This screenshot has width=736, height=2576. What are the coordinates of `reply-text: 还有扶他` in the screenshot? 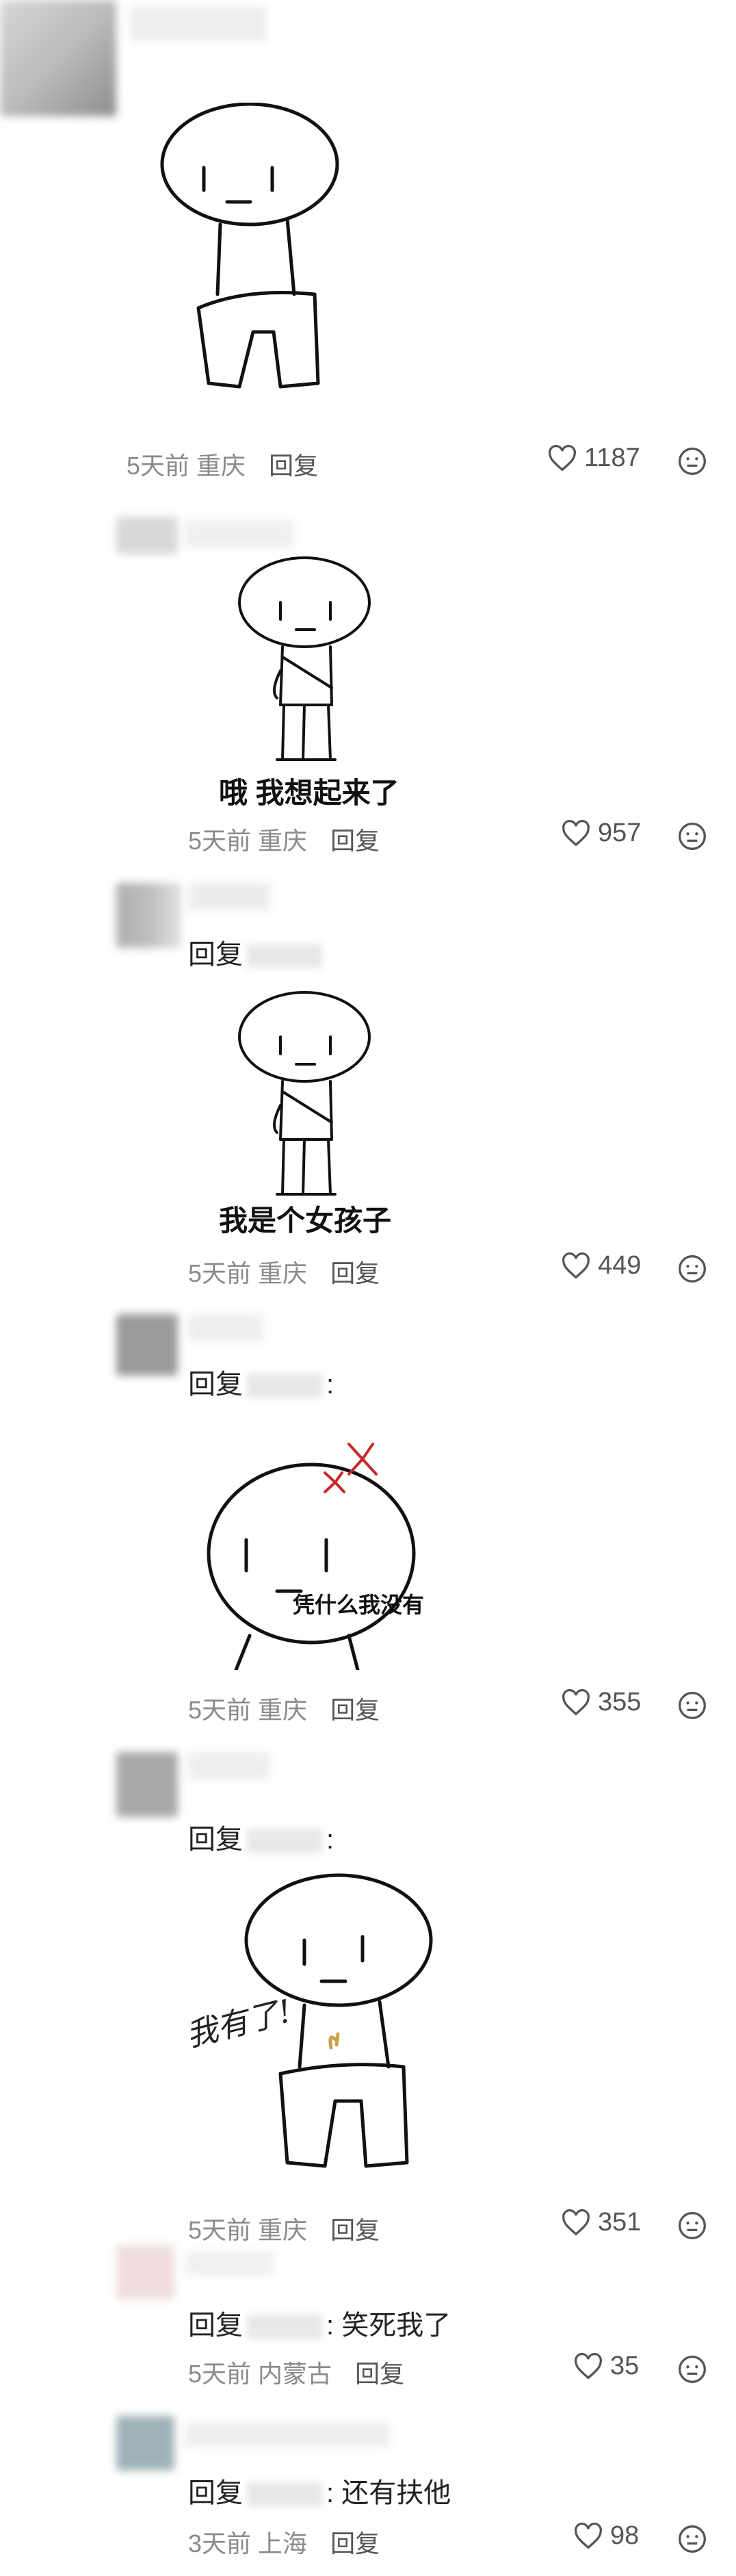 It's located at (396, 2493).